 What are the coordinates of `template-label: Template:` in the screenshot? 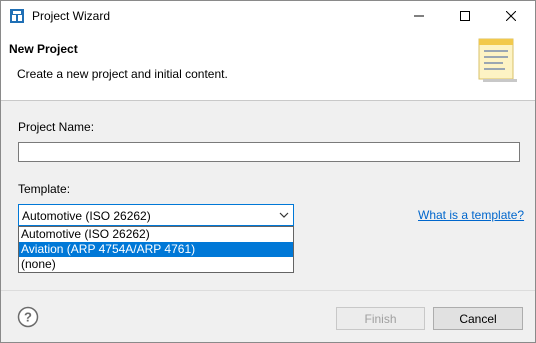 It's located at (44, 189).